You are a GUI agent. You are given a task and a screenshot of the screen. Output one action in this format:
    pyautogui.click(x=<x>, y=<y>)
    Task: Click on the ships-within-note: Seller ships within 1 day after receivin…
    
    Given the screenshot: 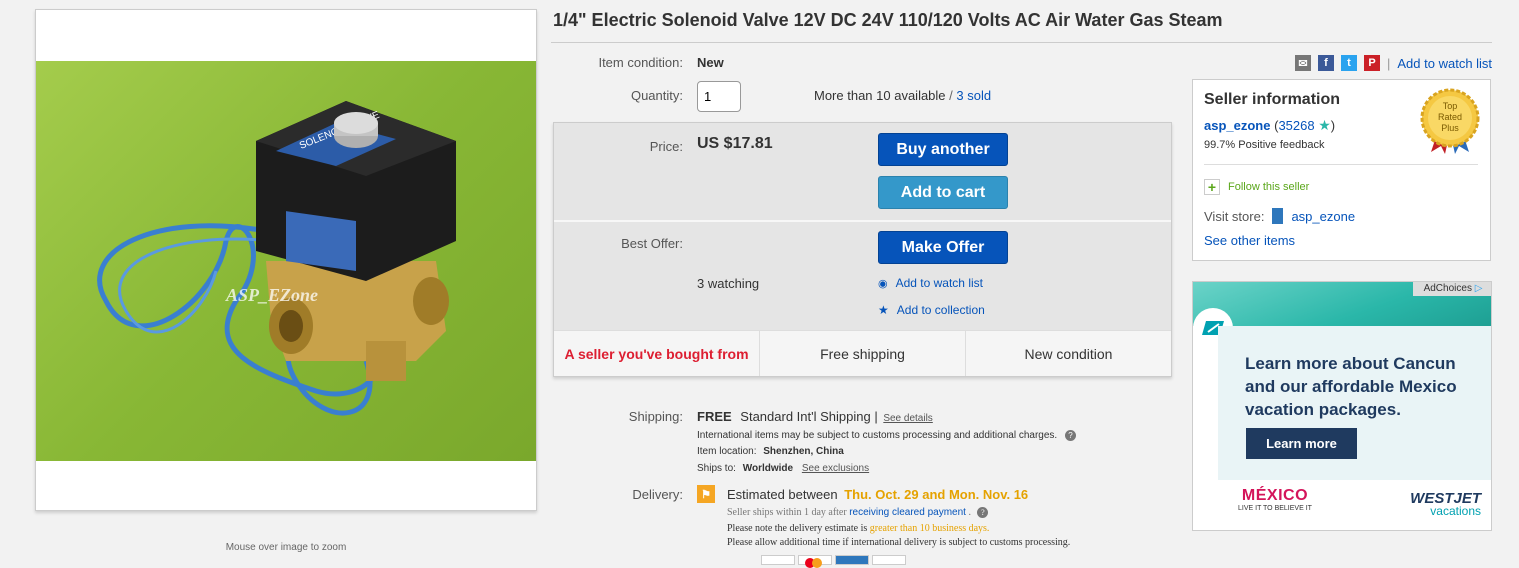 What is the action you would take?
    pyautogui.click(x=858, y=512)
    